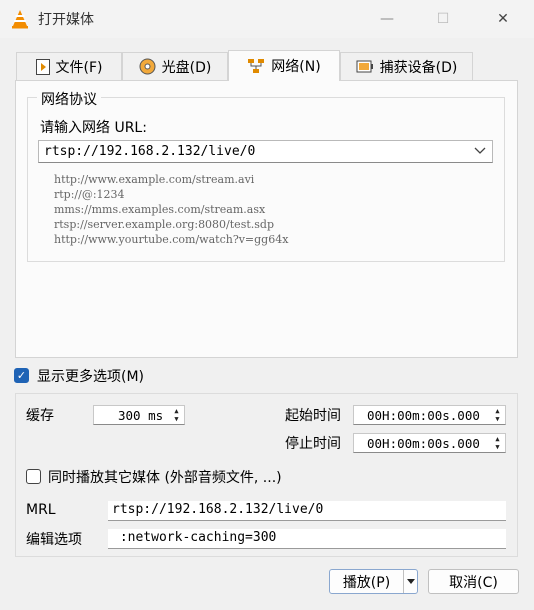 The height and width of the screenshot is (610, 534). What do you see at coordinates (503, 19) in the screenshot?
I see `close-button: ✕` at bounding box center [503, 19].